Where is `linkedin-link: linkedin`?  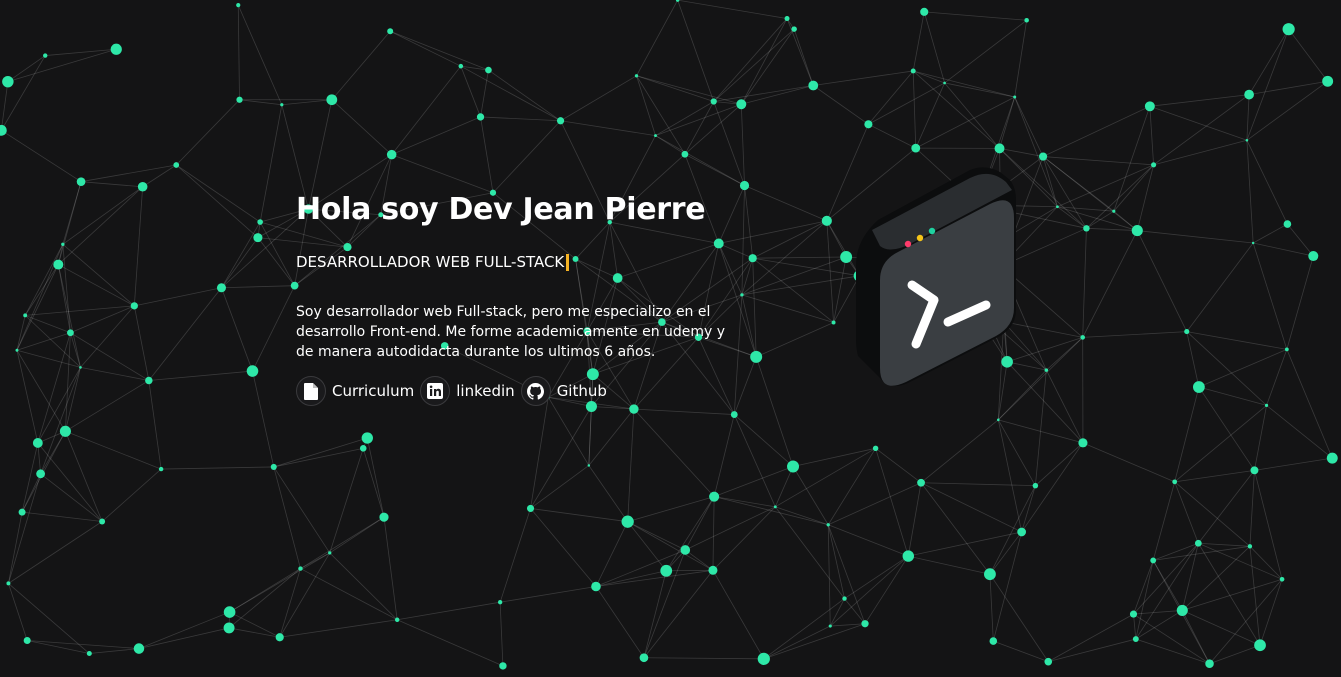 linkedin-link: linkedin is located at coordinates (467, 391).